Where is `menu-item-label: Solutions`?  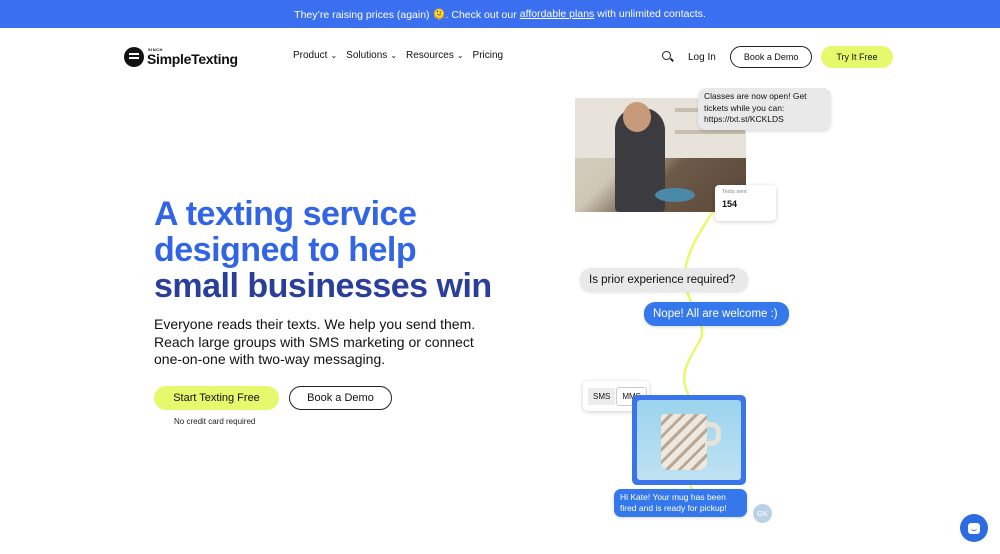
menu-item-label: Solutions is located at coordinates (367, 55).